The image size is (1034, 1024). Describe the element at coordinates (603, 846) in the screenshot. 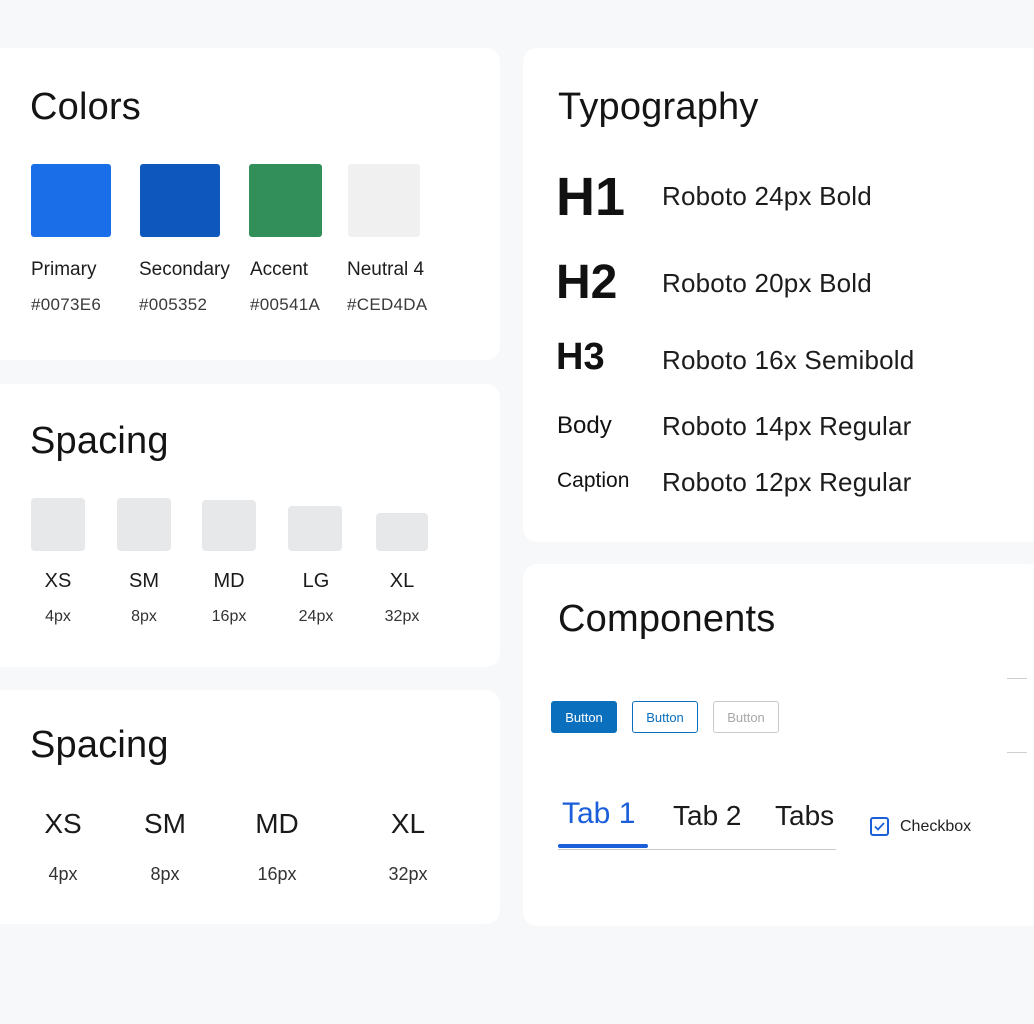

I see `tab-active-indicator` at that location.